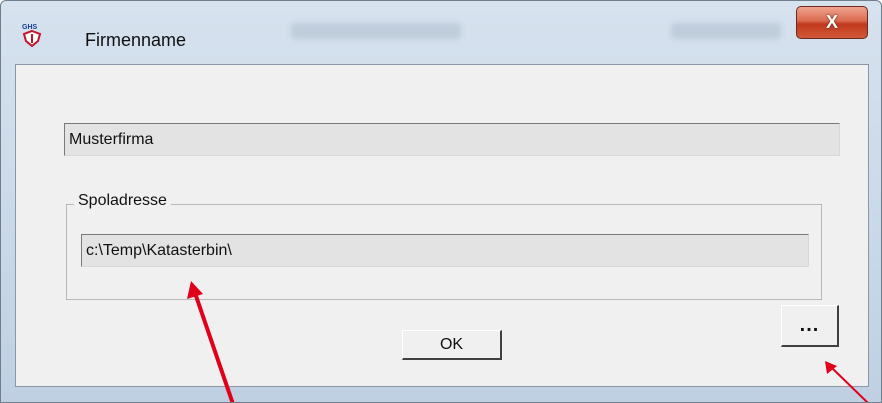 The image size is (882, 403). Describe the element at coordinates (159, 250) in the screenshot. I see `spool-path-value: c:\Temp\Katasterbin\` at that location.